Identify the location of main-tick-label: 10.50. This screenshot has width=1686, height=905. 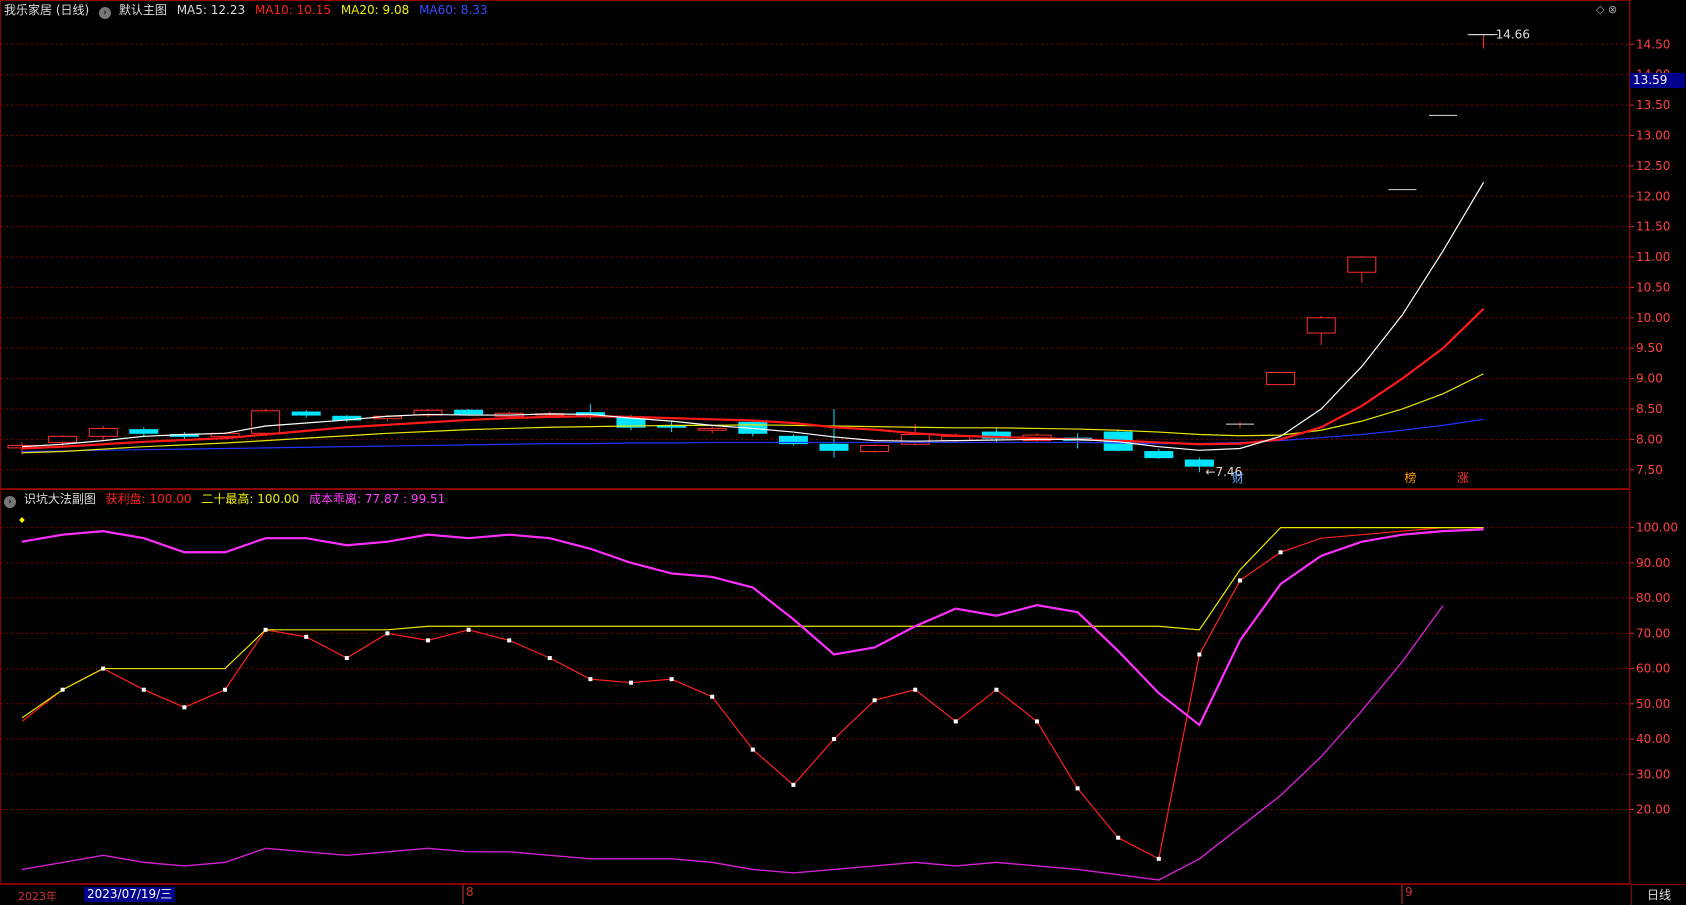
(1653, 287).